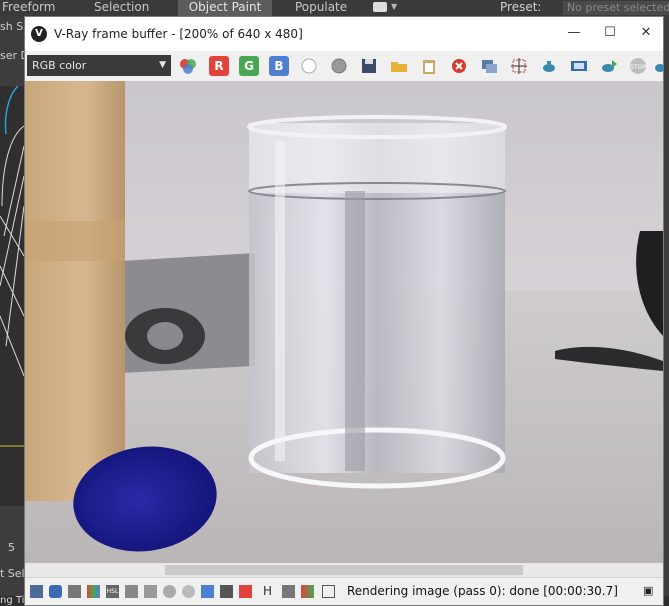 The image size is (669, 606). What do you see at coordinates (489, 66) in the screenshot?
I see `duplicate-icon` at bounding box center [489, 66].